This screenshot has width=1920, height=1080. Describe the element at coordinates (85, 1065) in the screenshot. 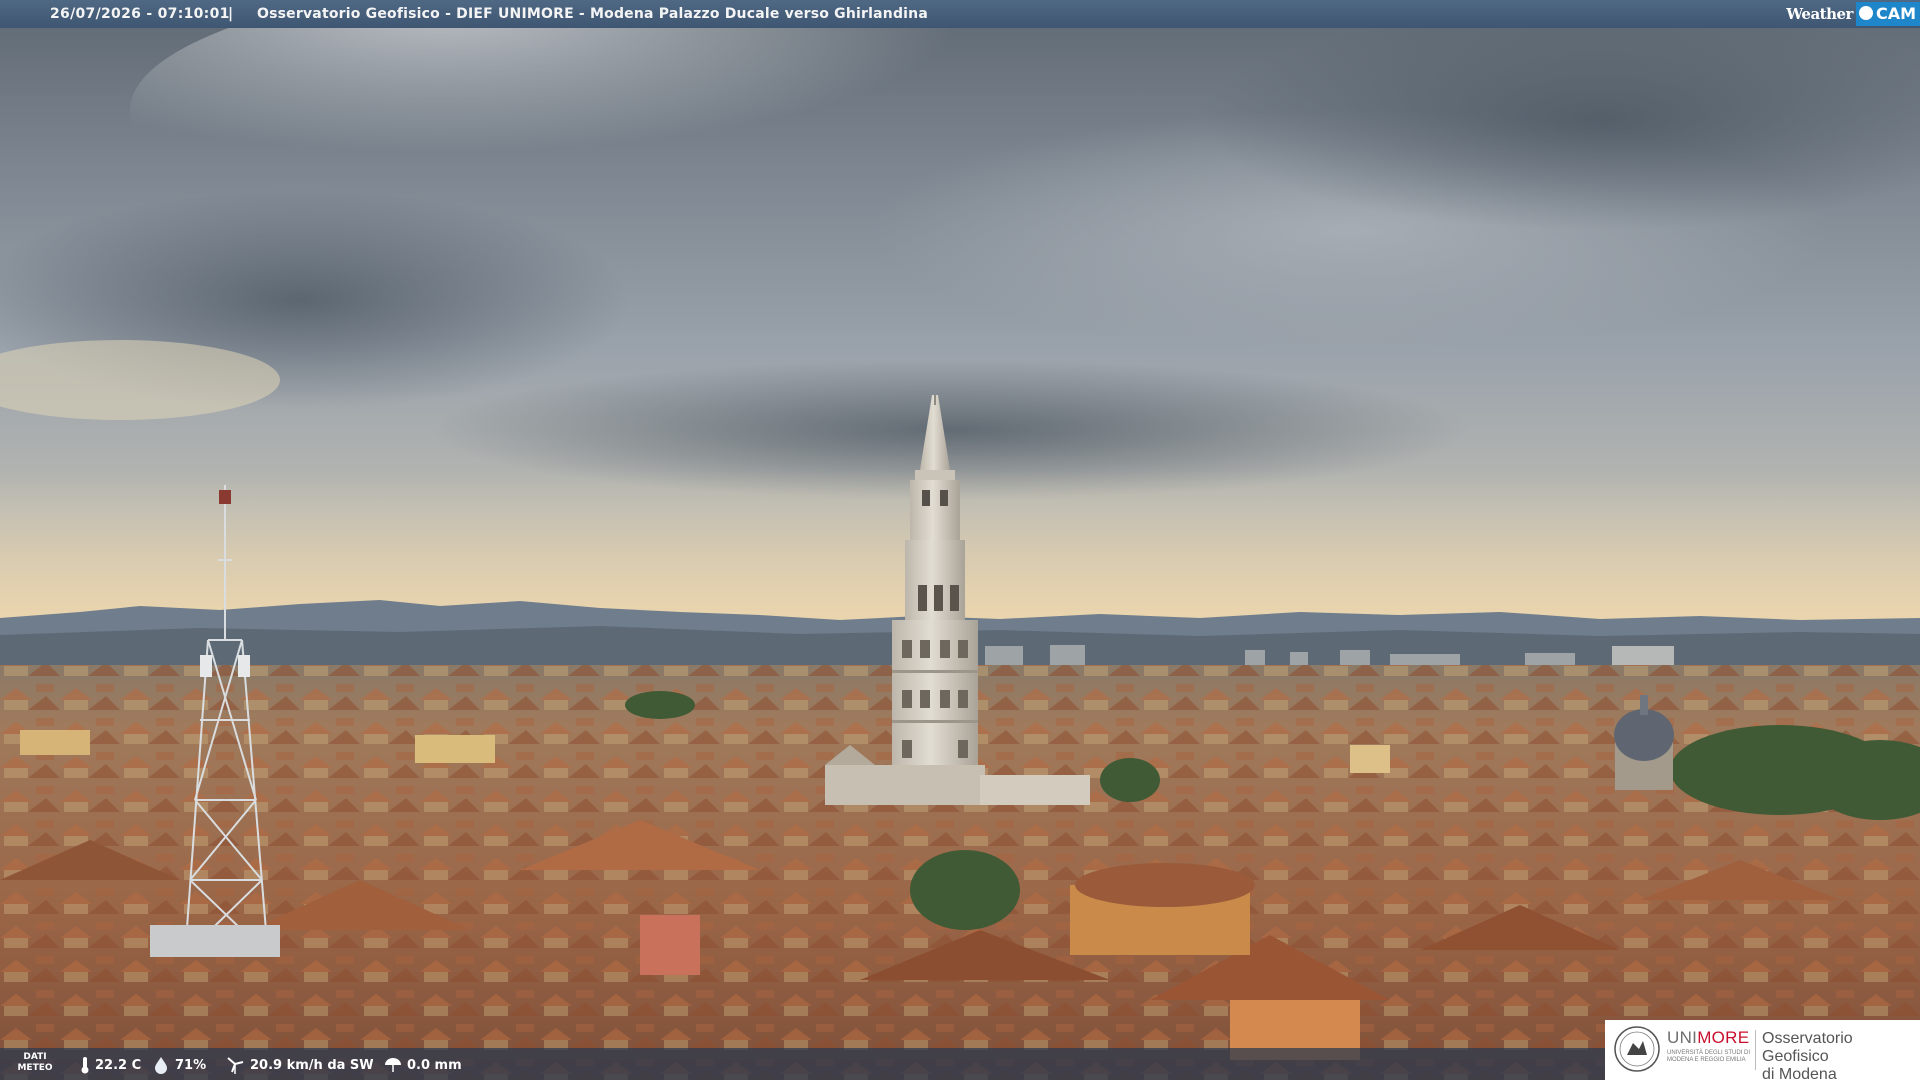

I see `thermometer-icon` at that location.